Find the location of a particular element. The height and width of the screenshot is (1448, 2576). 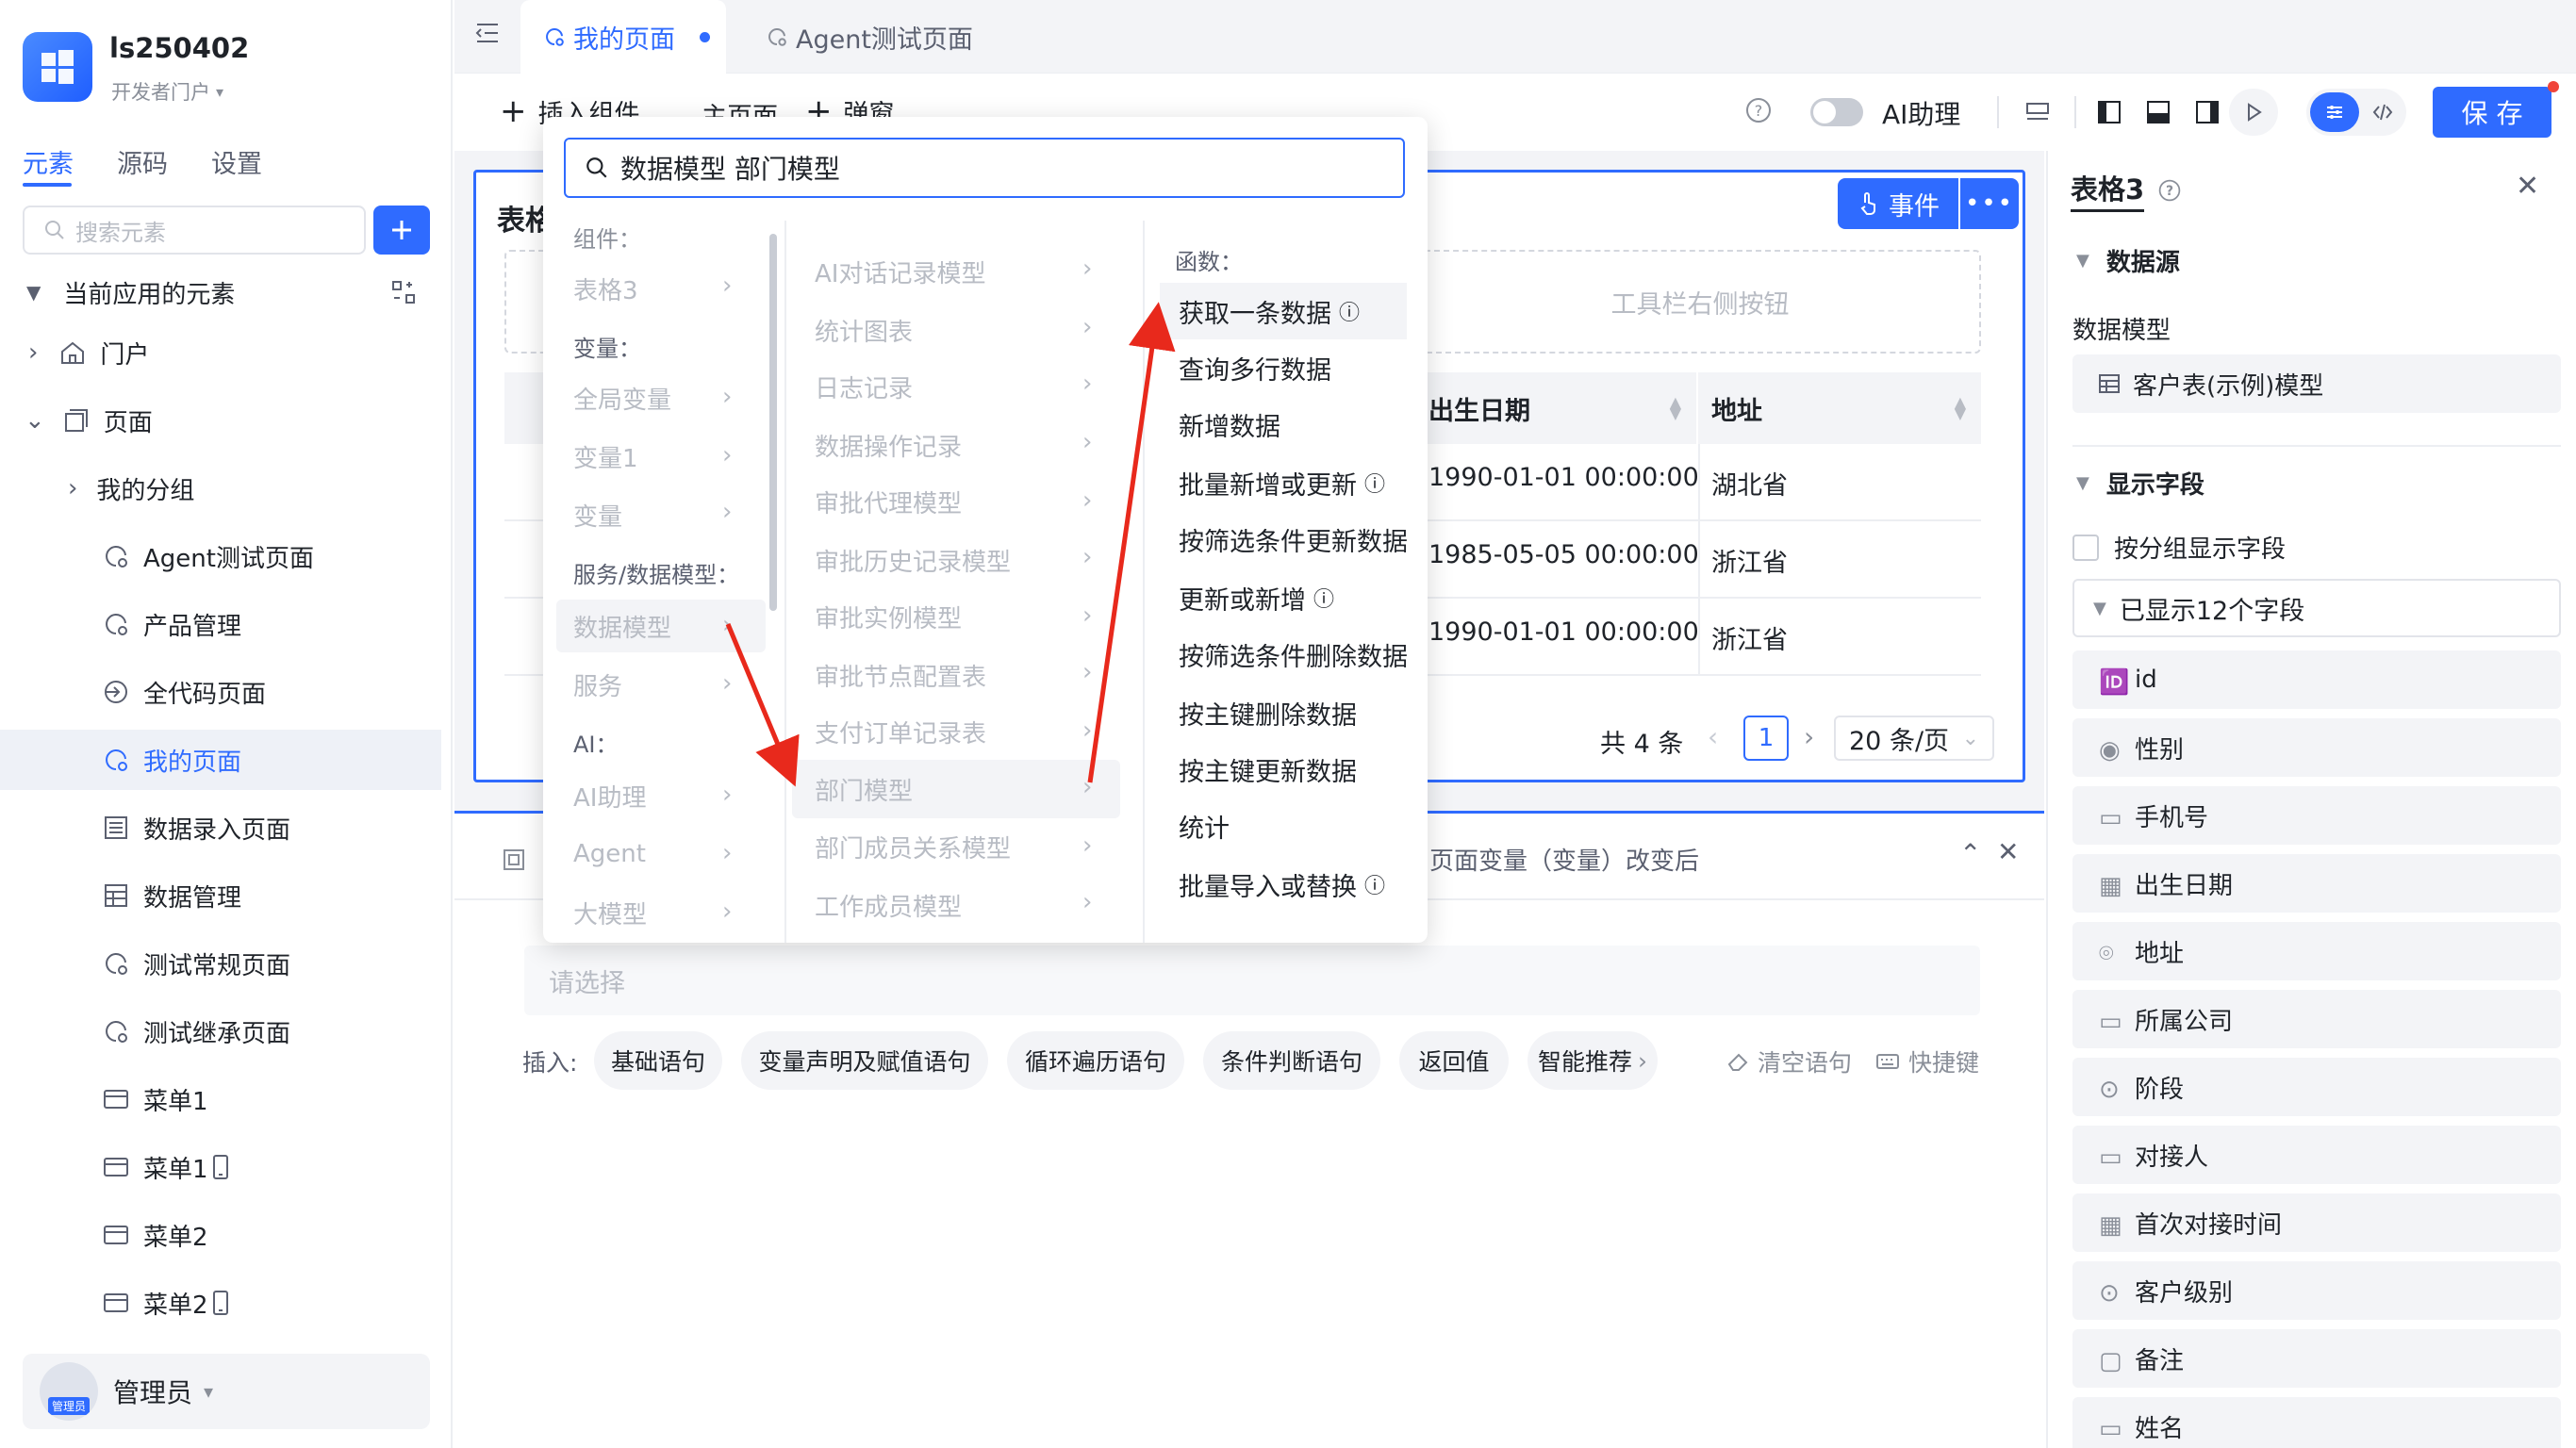

sidebar-item-my-page: 我的页面 is located at coordinates (220, 760).